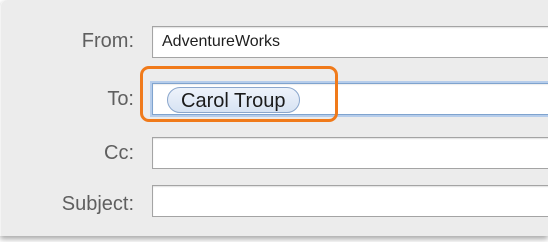 This screenshot has width=548, height=242. Describe the element at coordinates (120, 99) in the screenshot. I see `to-label: To:` at that location.